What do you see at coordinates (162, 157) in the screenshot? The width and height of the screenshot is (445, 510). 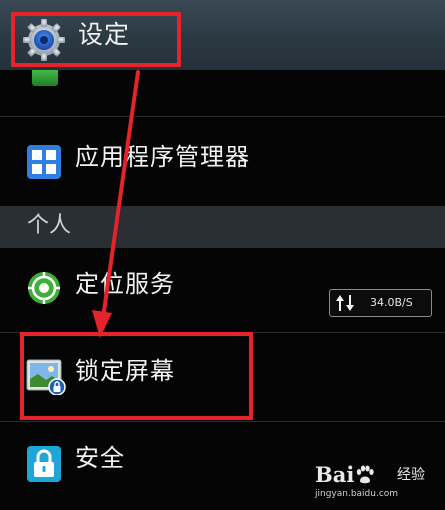 I see `settings-item-label: 应用程序管理器` at bounding box center [162, 157].